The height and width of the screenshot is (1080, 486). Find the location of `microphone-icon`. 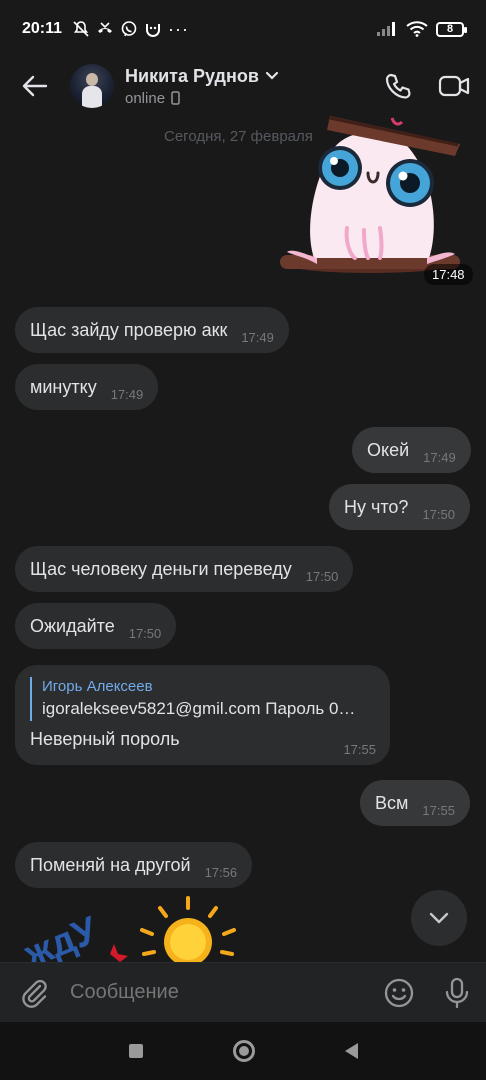

microphone-icon is located at coordinates (457, 992).